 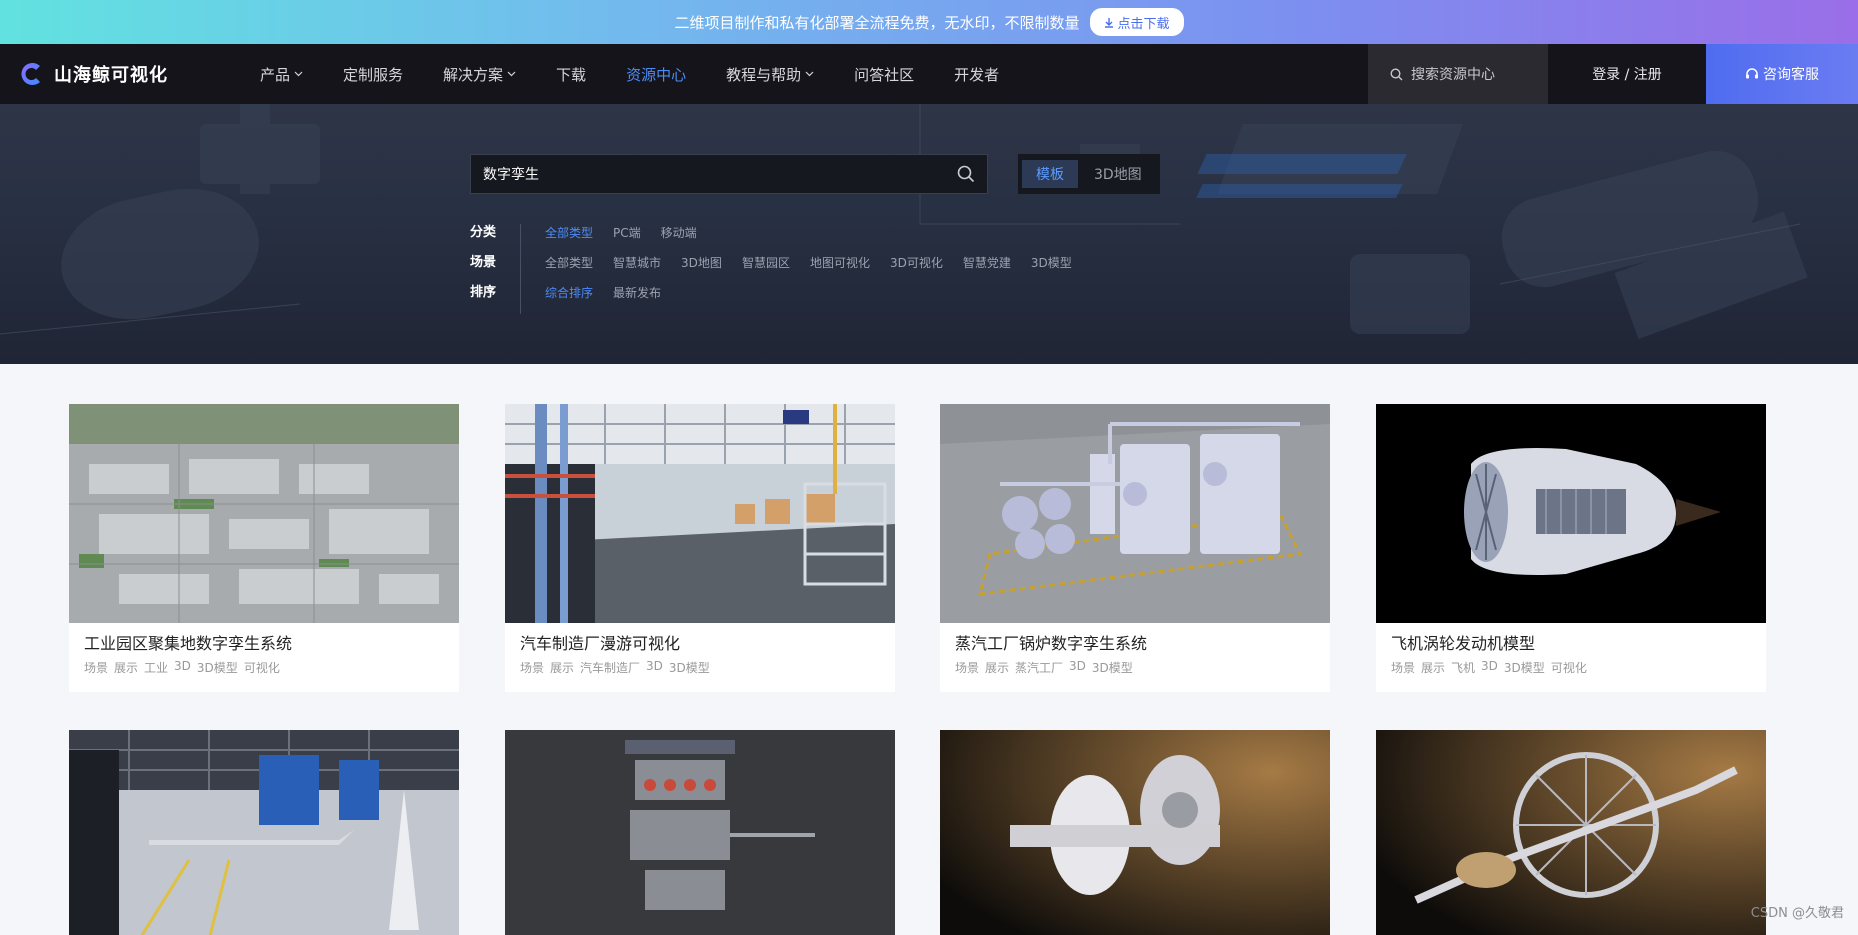 I want to click on card-title: 工业园区聚集地数字孪生系统, so click(x=188, y=643).